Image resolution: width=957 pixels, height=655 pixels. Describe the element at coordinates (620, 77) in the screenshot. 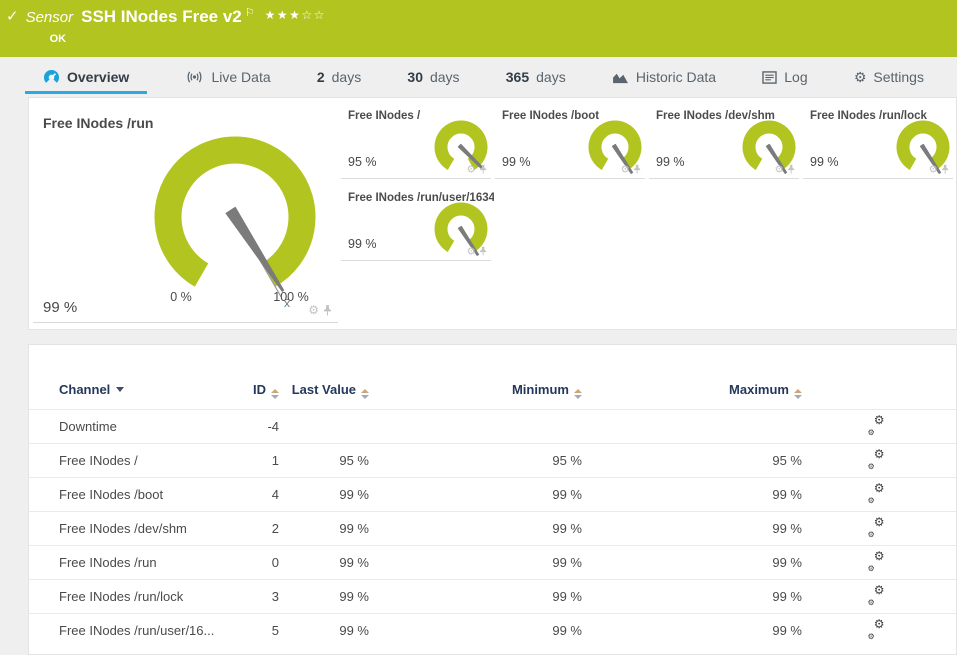

I see `chart-icon` at that location.